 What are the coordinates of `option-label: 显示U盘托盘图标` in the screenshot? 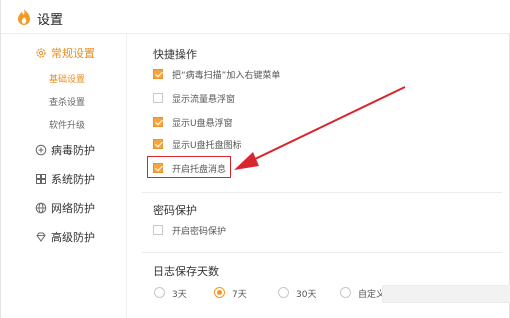 It's located at (207, 145).